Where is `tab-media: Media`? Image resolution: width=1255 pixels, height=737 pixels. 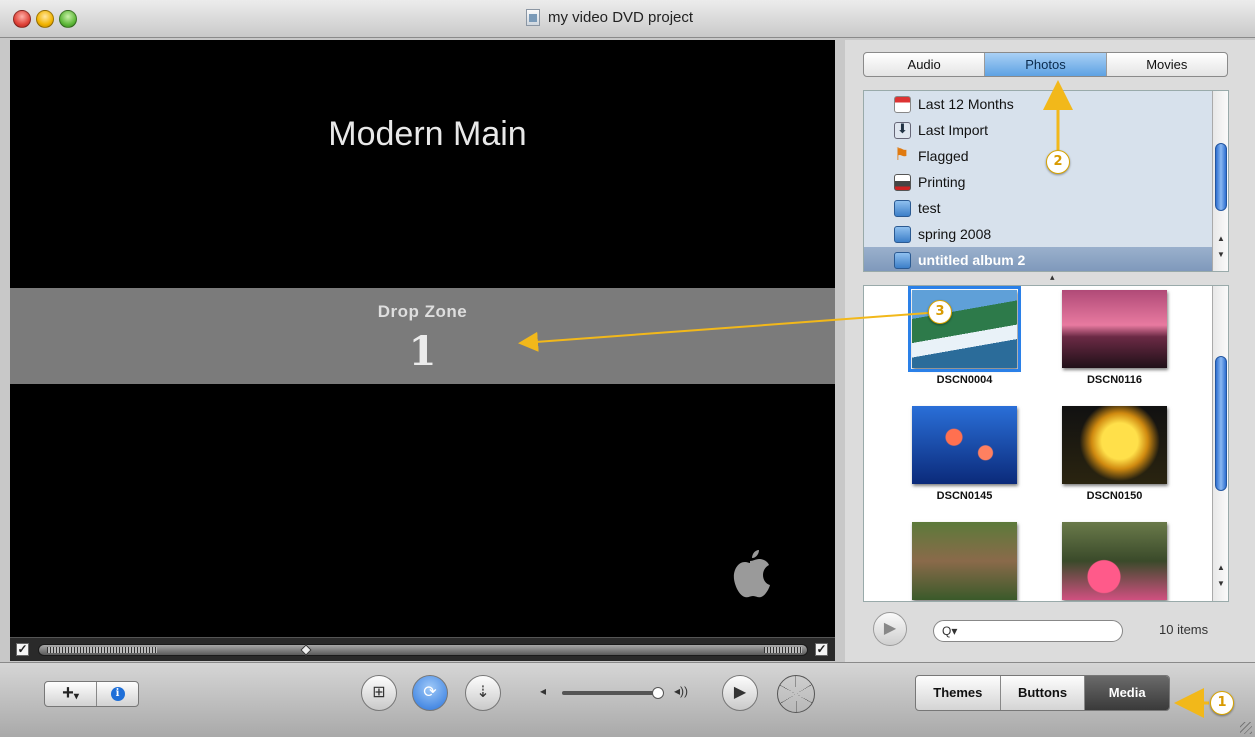
tab-media: Media is located at coordinates (1127, 693).